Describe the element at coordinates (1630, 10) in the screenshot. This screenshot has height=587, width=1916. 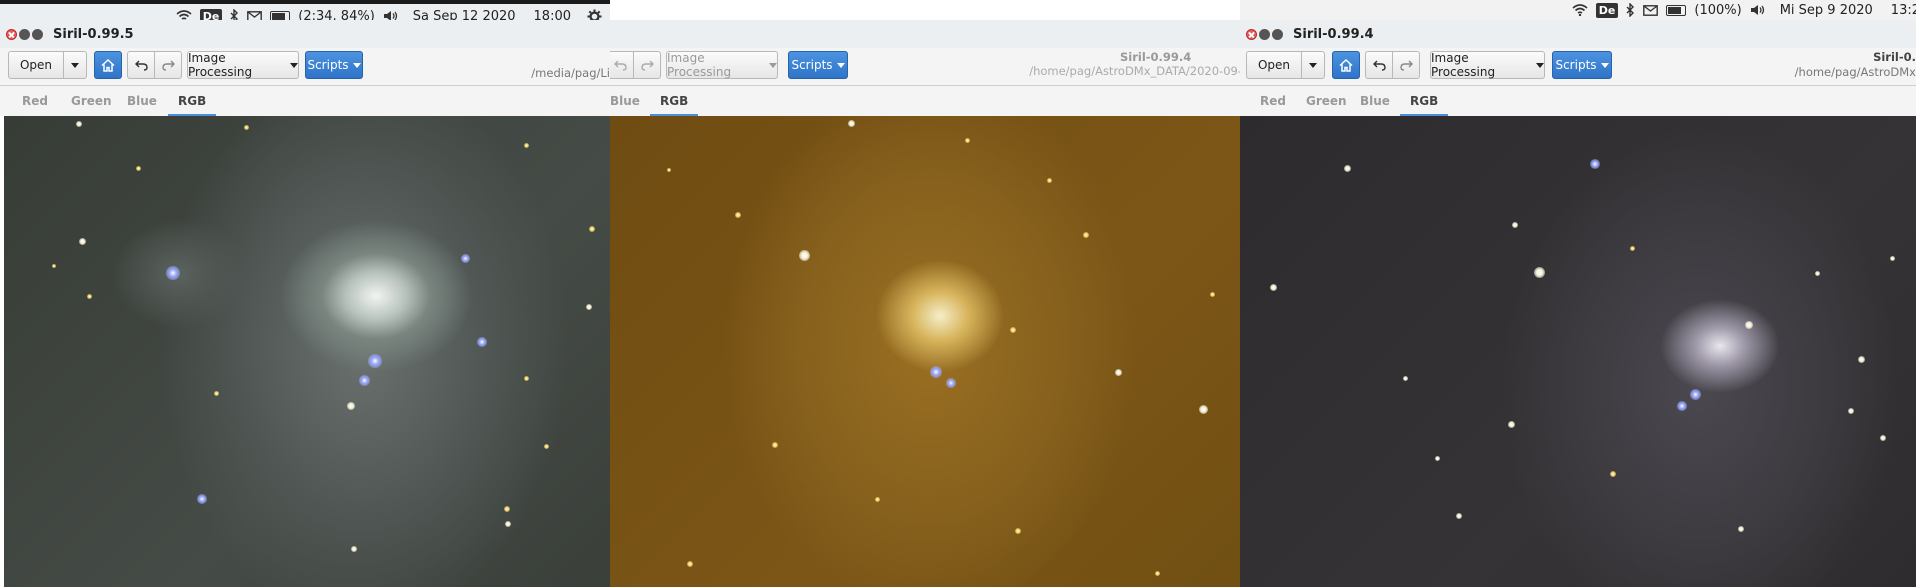
I see `bluetooth-icon` at that location.